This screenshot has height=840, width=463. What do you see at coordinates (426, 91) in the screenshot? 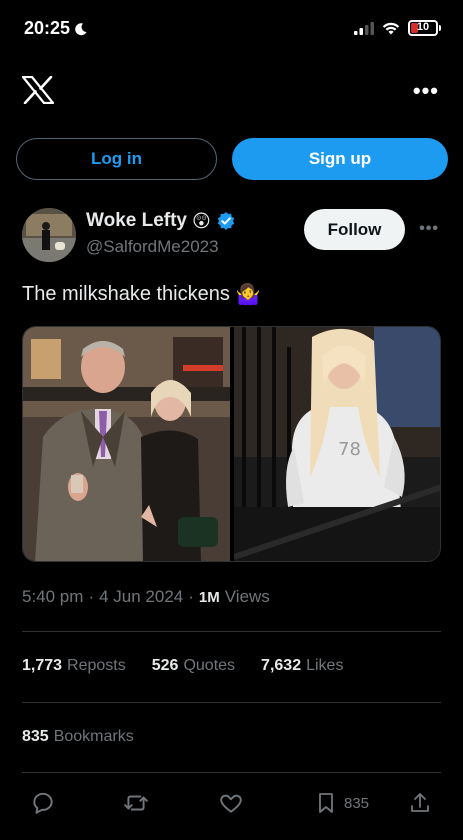
I see `more-options-icon: •••` at bounding box center [426, 91].